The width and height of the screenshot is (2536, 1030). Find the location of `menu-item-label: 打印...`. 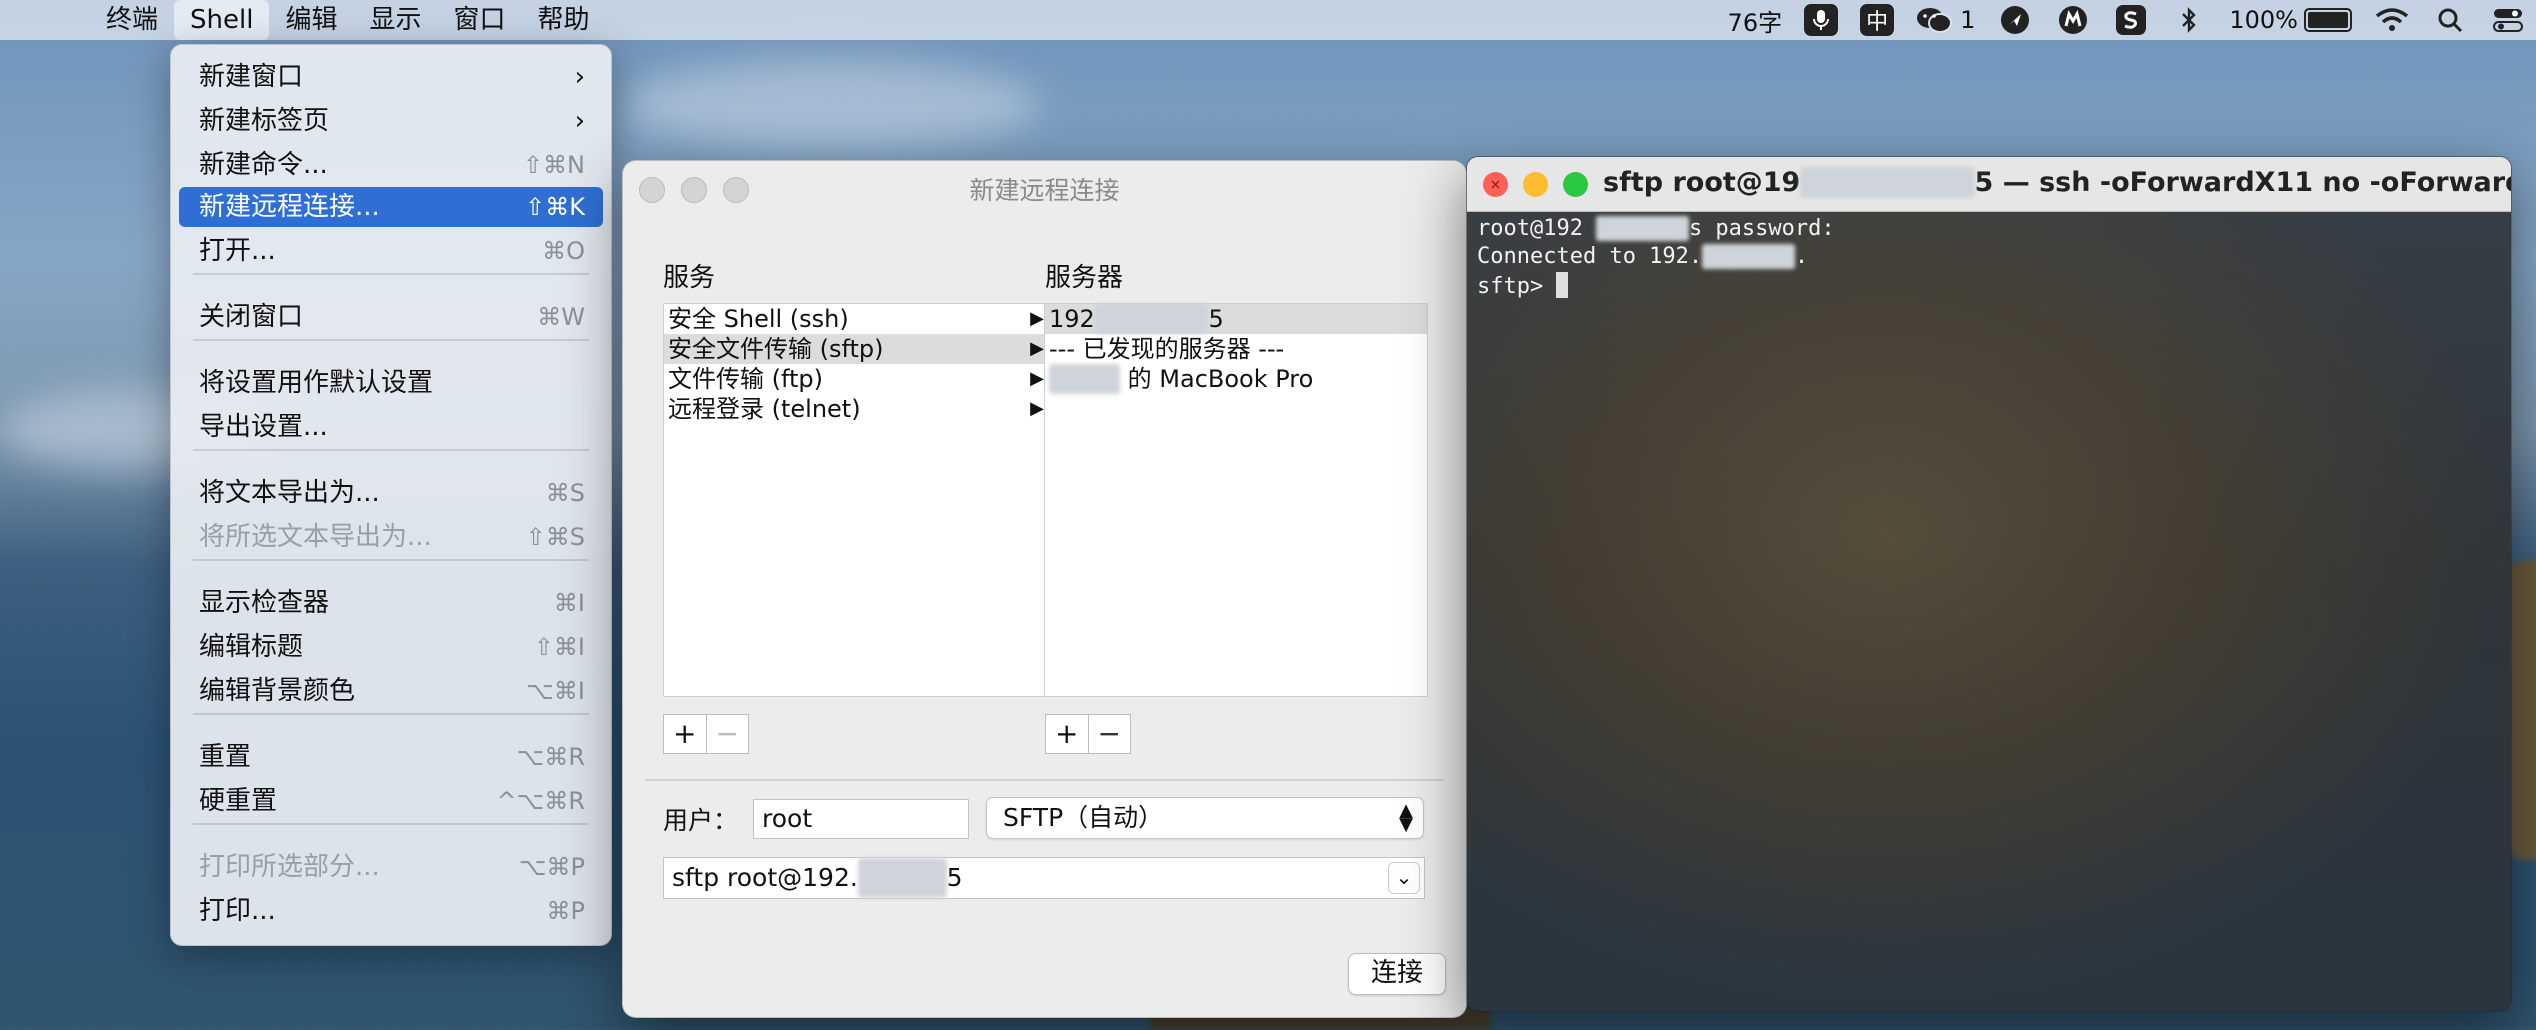

menu-item-label: 打印... is located at coordinates (237, 911).